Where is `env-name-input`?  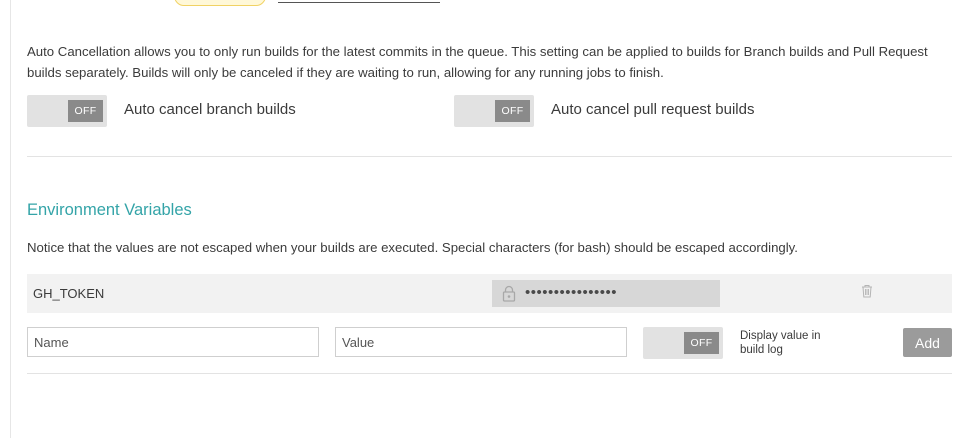
env-name-input is located at coordinates (173, 342).